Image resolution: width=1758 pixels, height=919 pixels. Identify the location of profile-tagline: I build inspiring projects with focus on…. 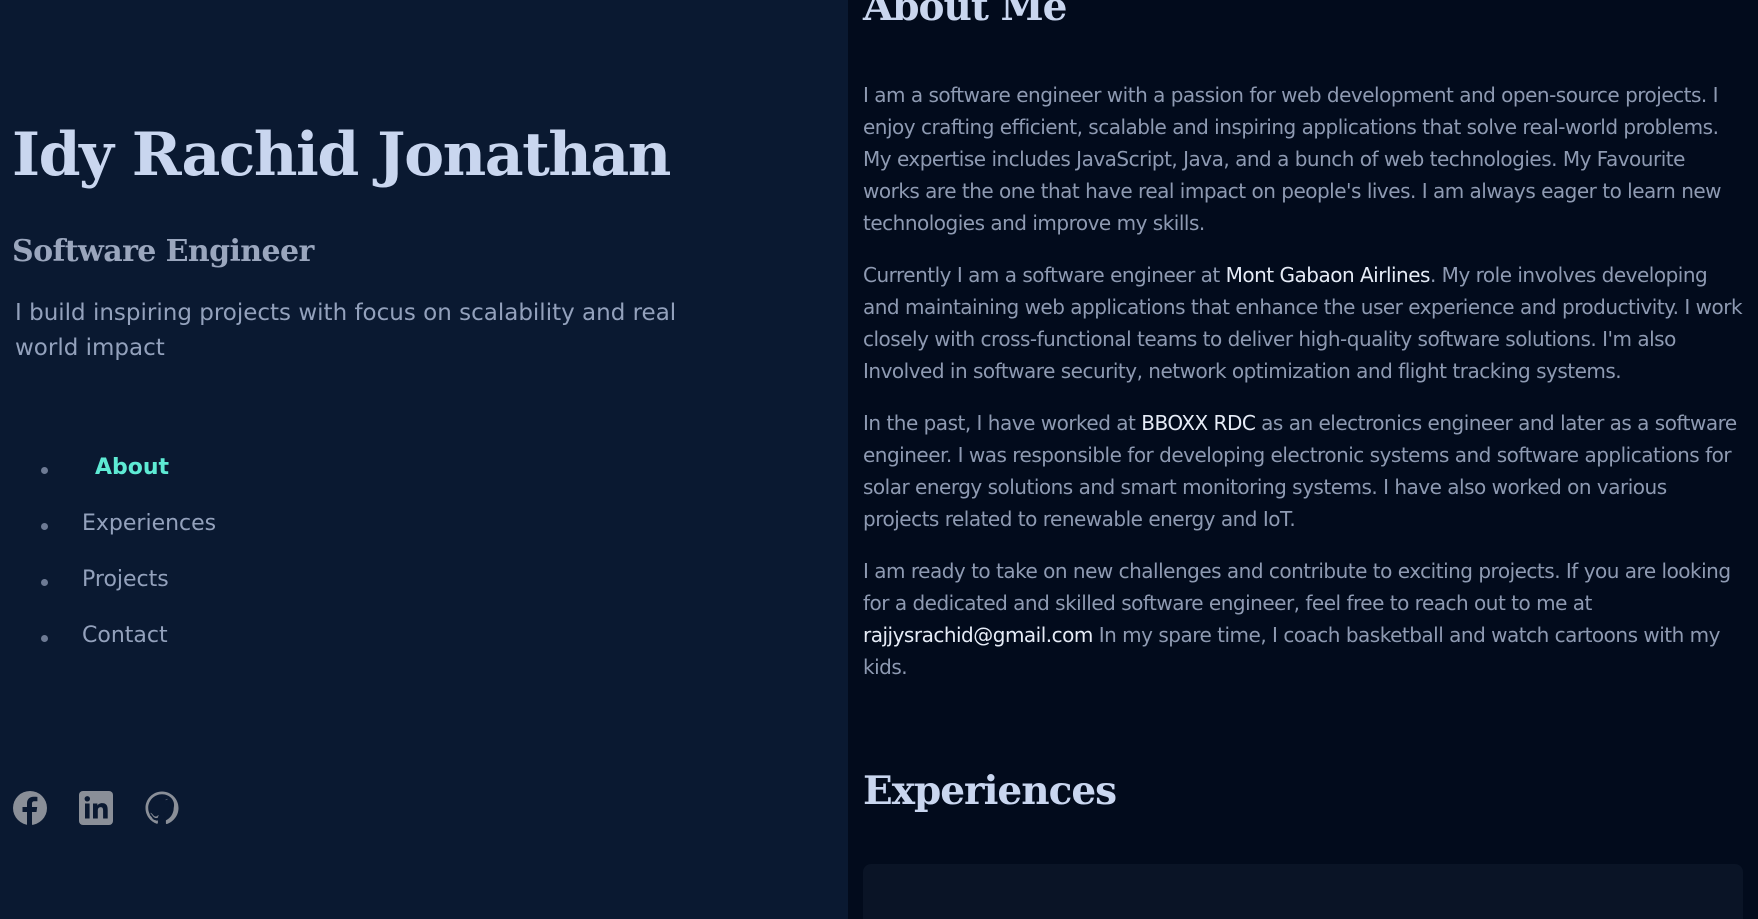
(346, 330).